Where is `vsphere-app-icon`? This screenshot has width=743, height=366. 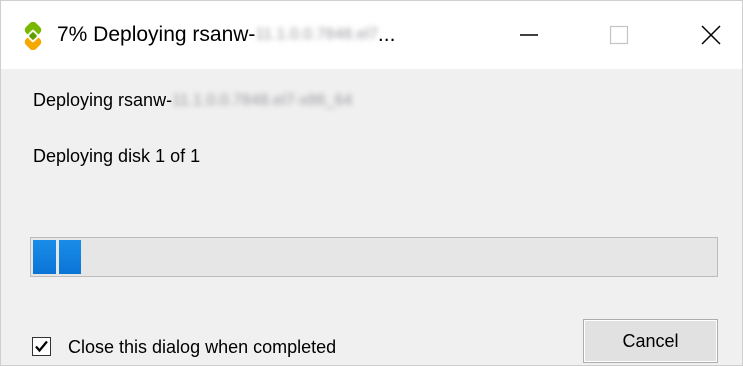
vsphere-app-icon is located at coordinates (33, 36).